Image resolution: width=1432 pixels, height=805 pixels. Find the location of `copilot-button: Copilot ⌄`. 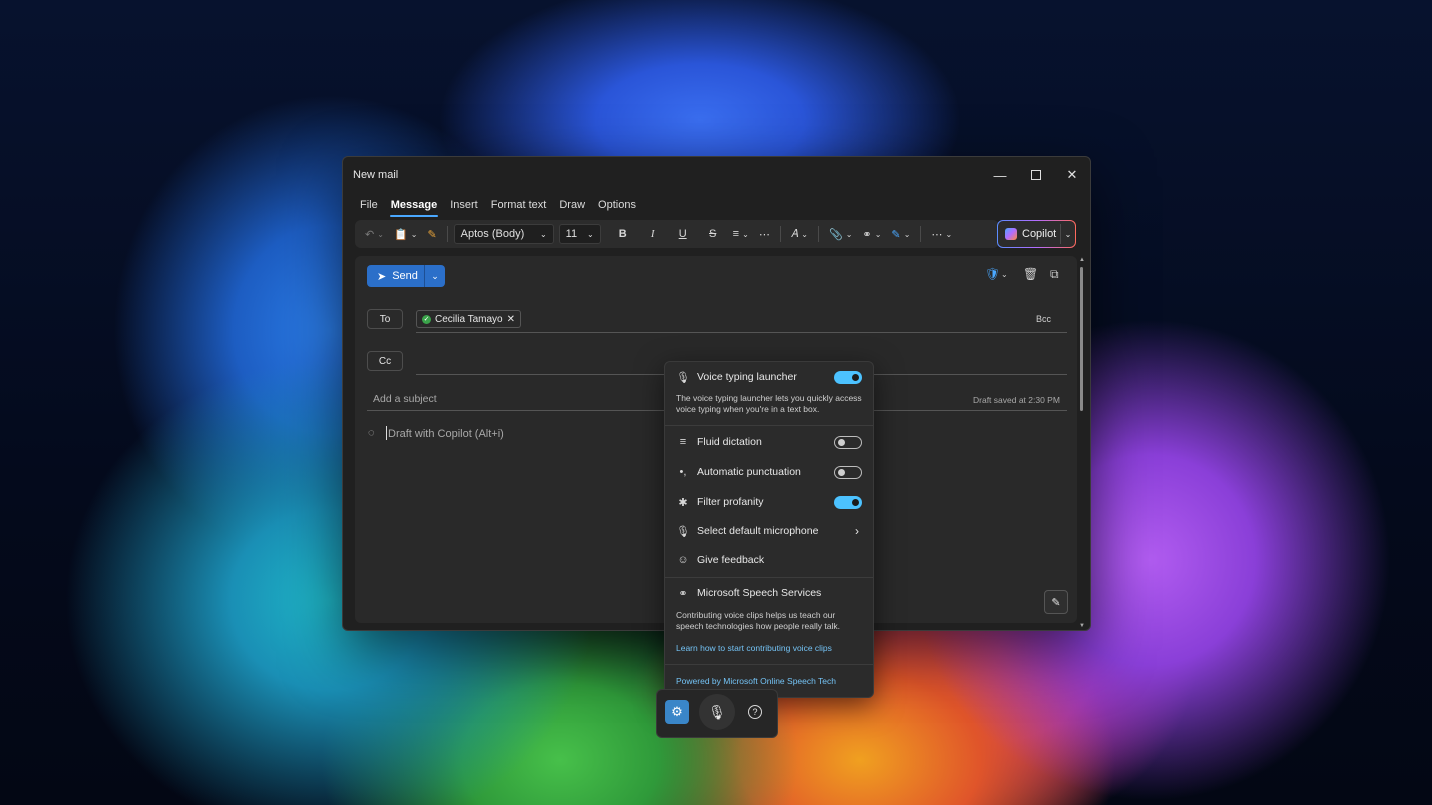

copilot-button: Copilot ⌄ is located at coordinates (1036, 234).